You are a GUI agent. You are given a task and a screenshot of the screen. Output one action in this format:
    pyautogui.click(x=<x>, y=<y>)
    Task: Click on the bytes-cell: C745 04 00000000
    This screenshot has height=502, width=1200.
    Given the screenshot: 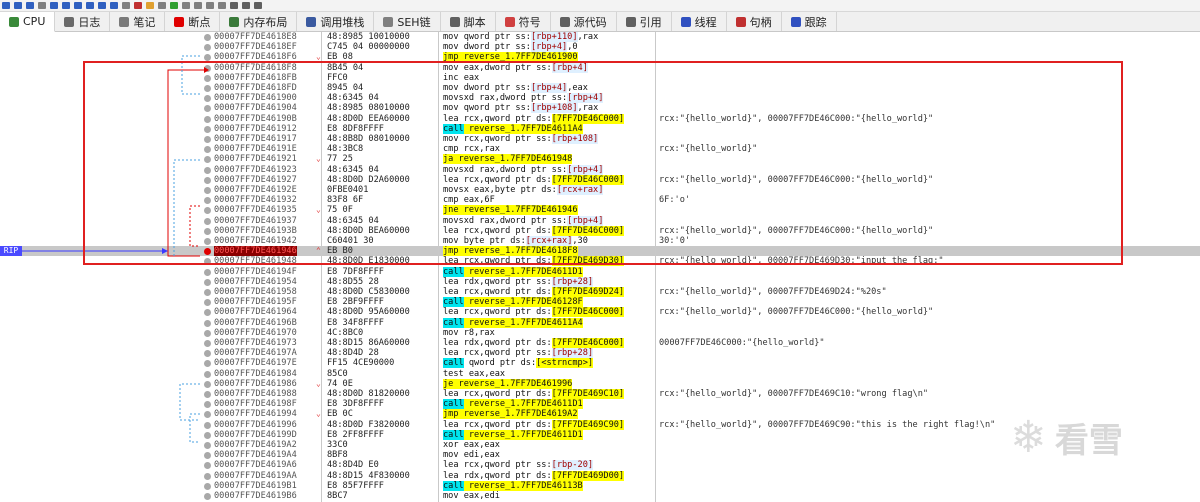 What is the action you would take?
    pyautogui.click(x=368, y=47)
    